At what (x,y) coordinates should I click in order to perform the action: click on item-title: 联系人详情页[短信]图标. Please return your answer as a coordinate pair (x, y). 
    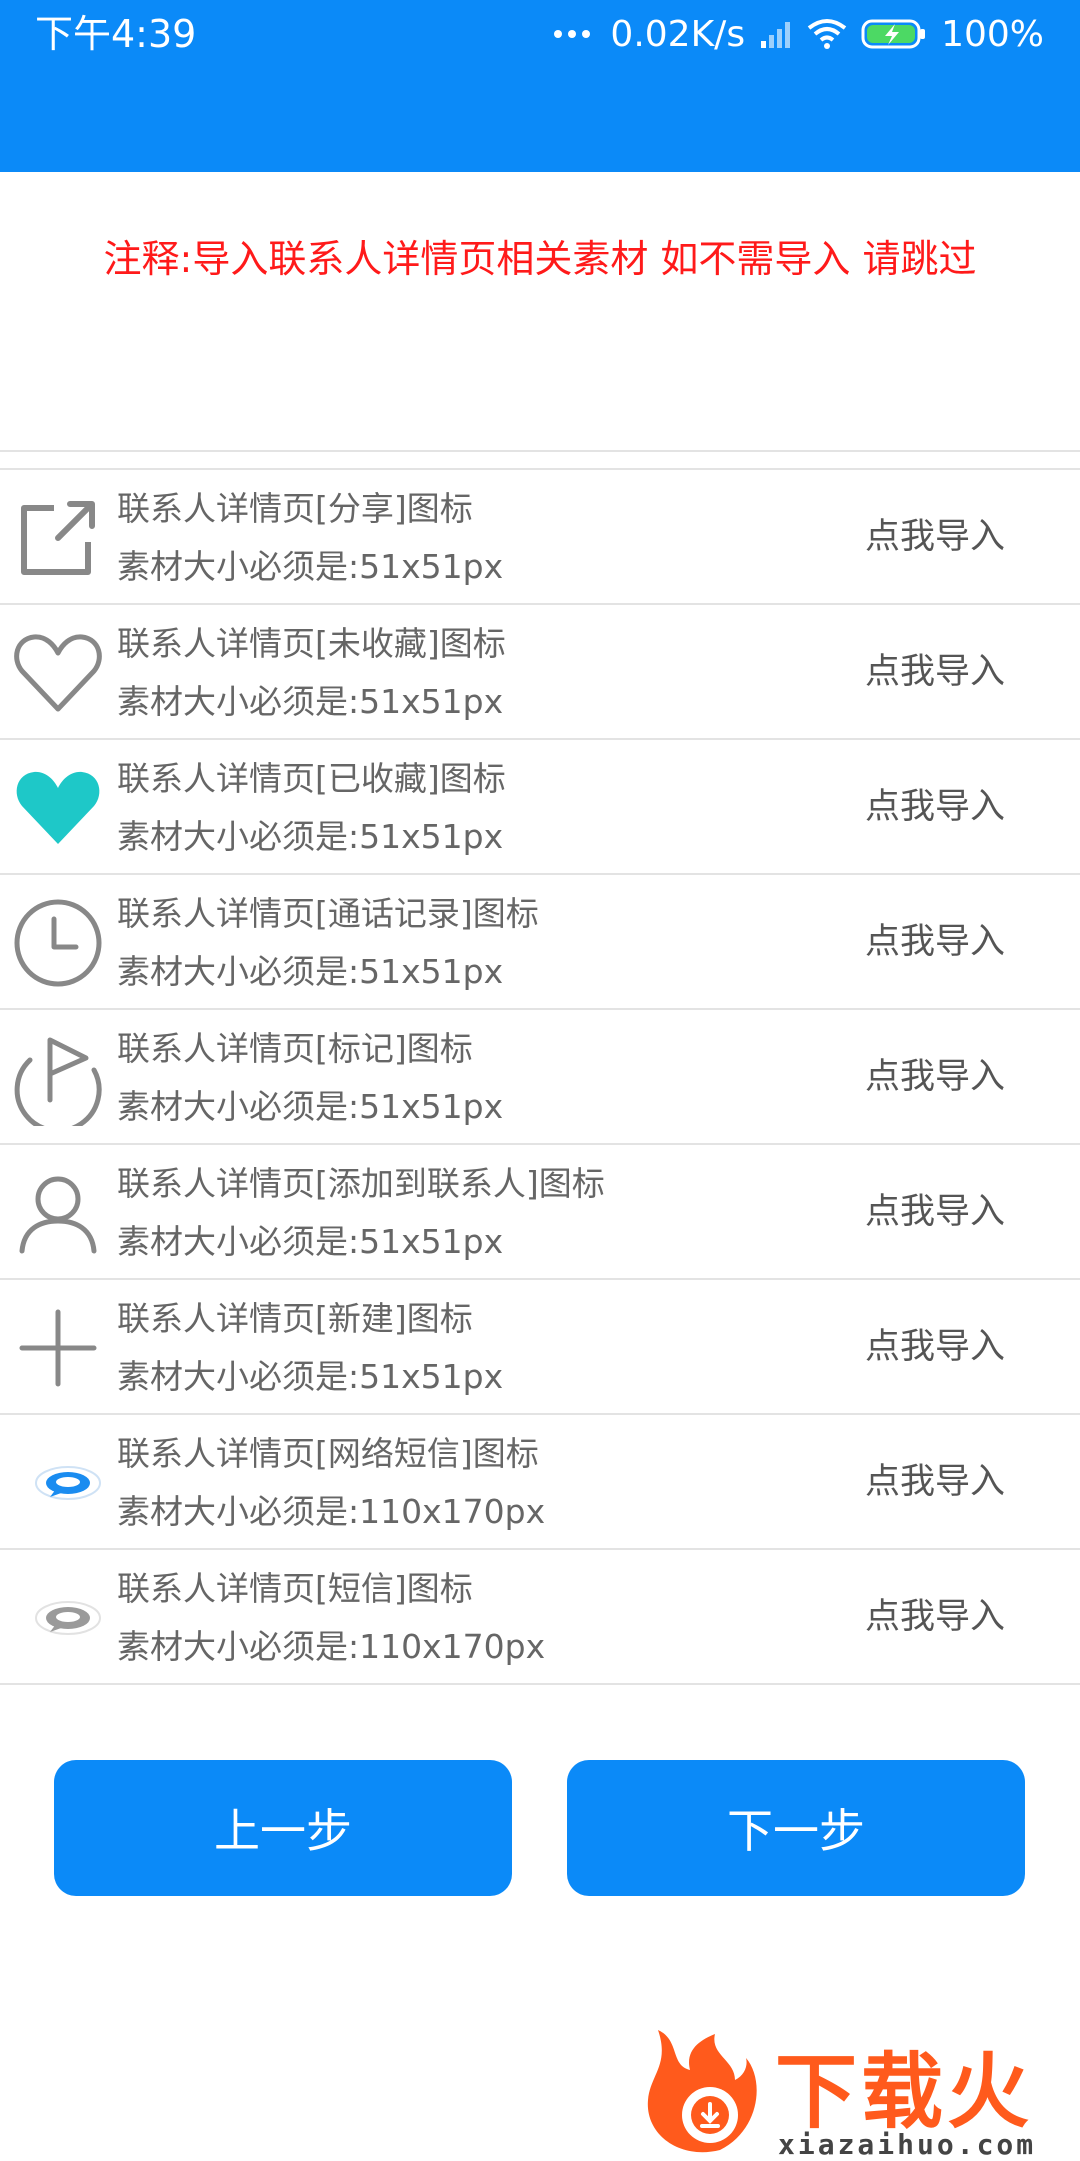
    Looking at the image, I should click on (295, 1588).